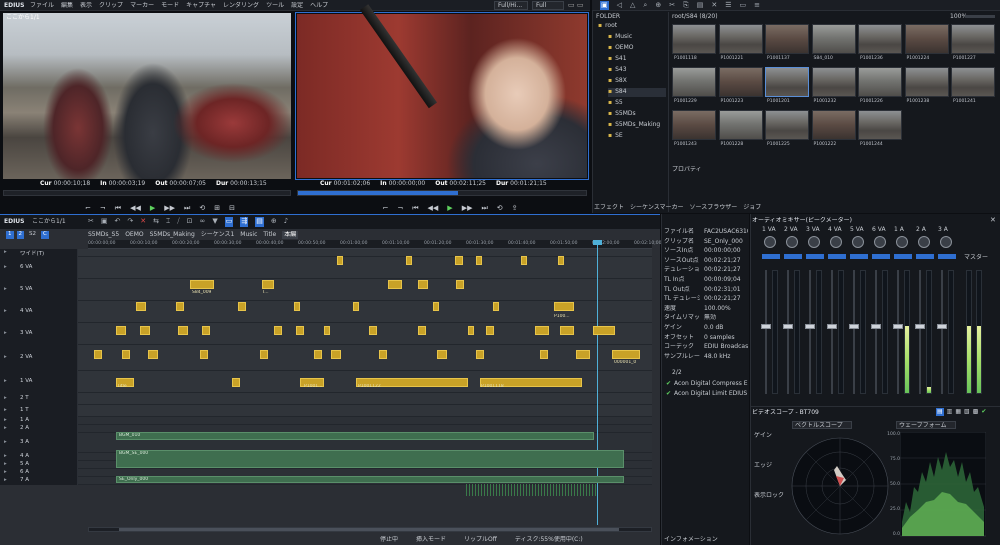 This screenshot has height=545, width=1000. What do you see at coordinates (787, 128) in the screenshot?
I see `bin-clip-thumbnail: P1001225` at bounding box center [787, 128].